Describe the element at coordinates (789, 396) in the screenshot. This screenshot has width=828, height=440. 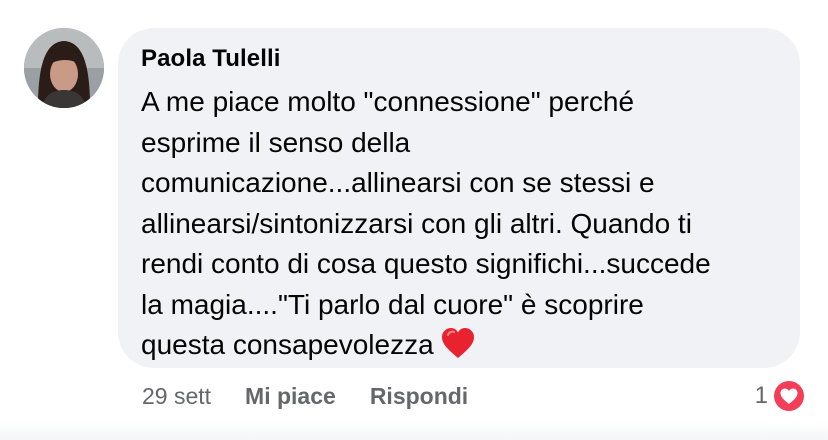
I see `love-icon` at that location.